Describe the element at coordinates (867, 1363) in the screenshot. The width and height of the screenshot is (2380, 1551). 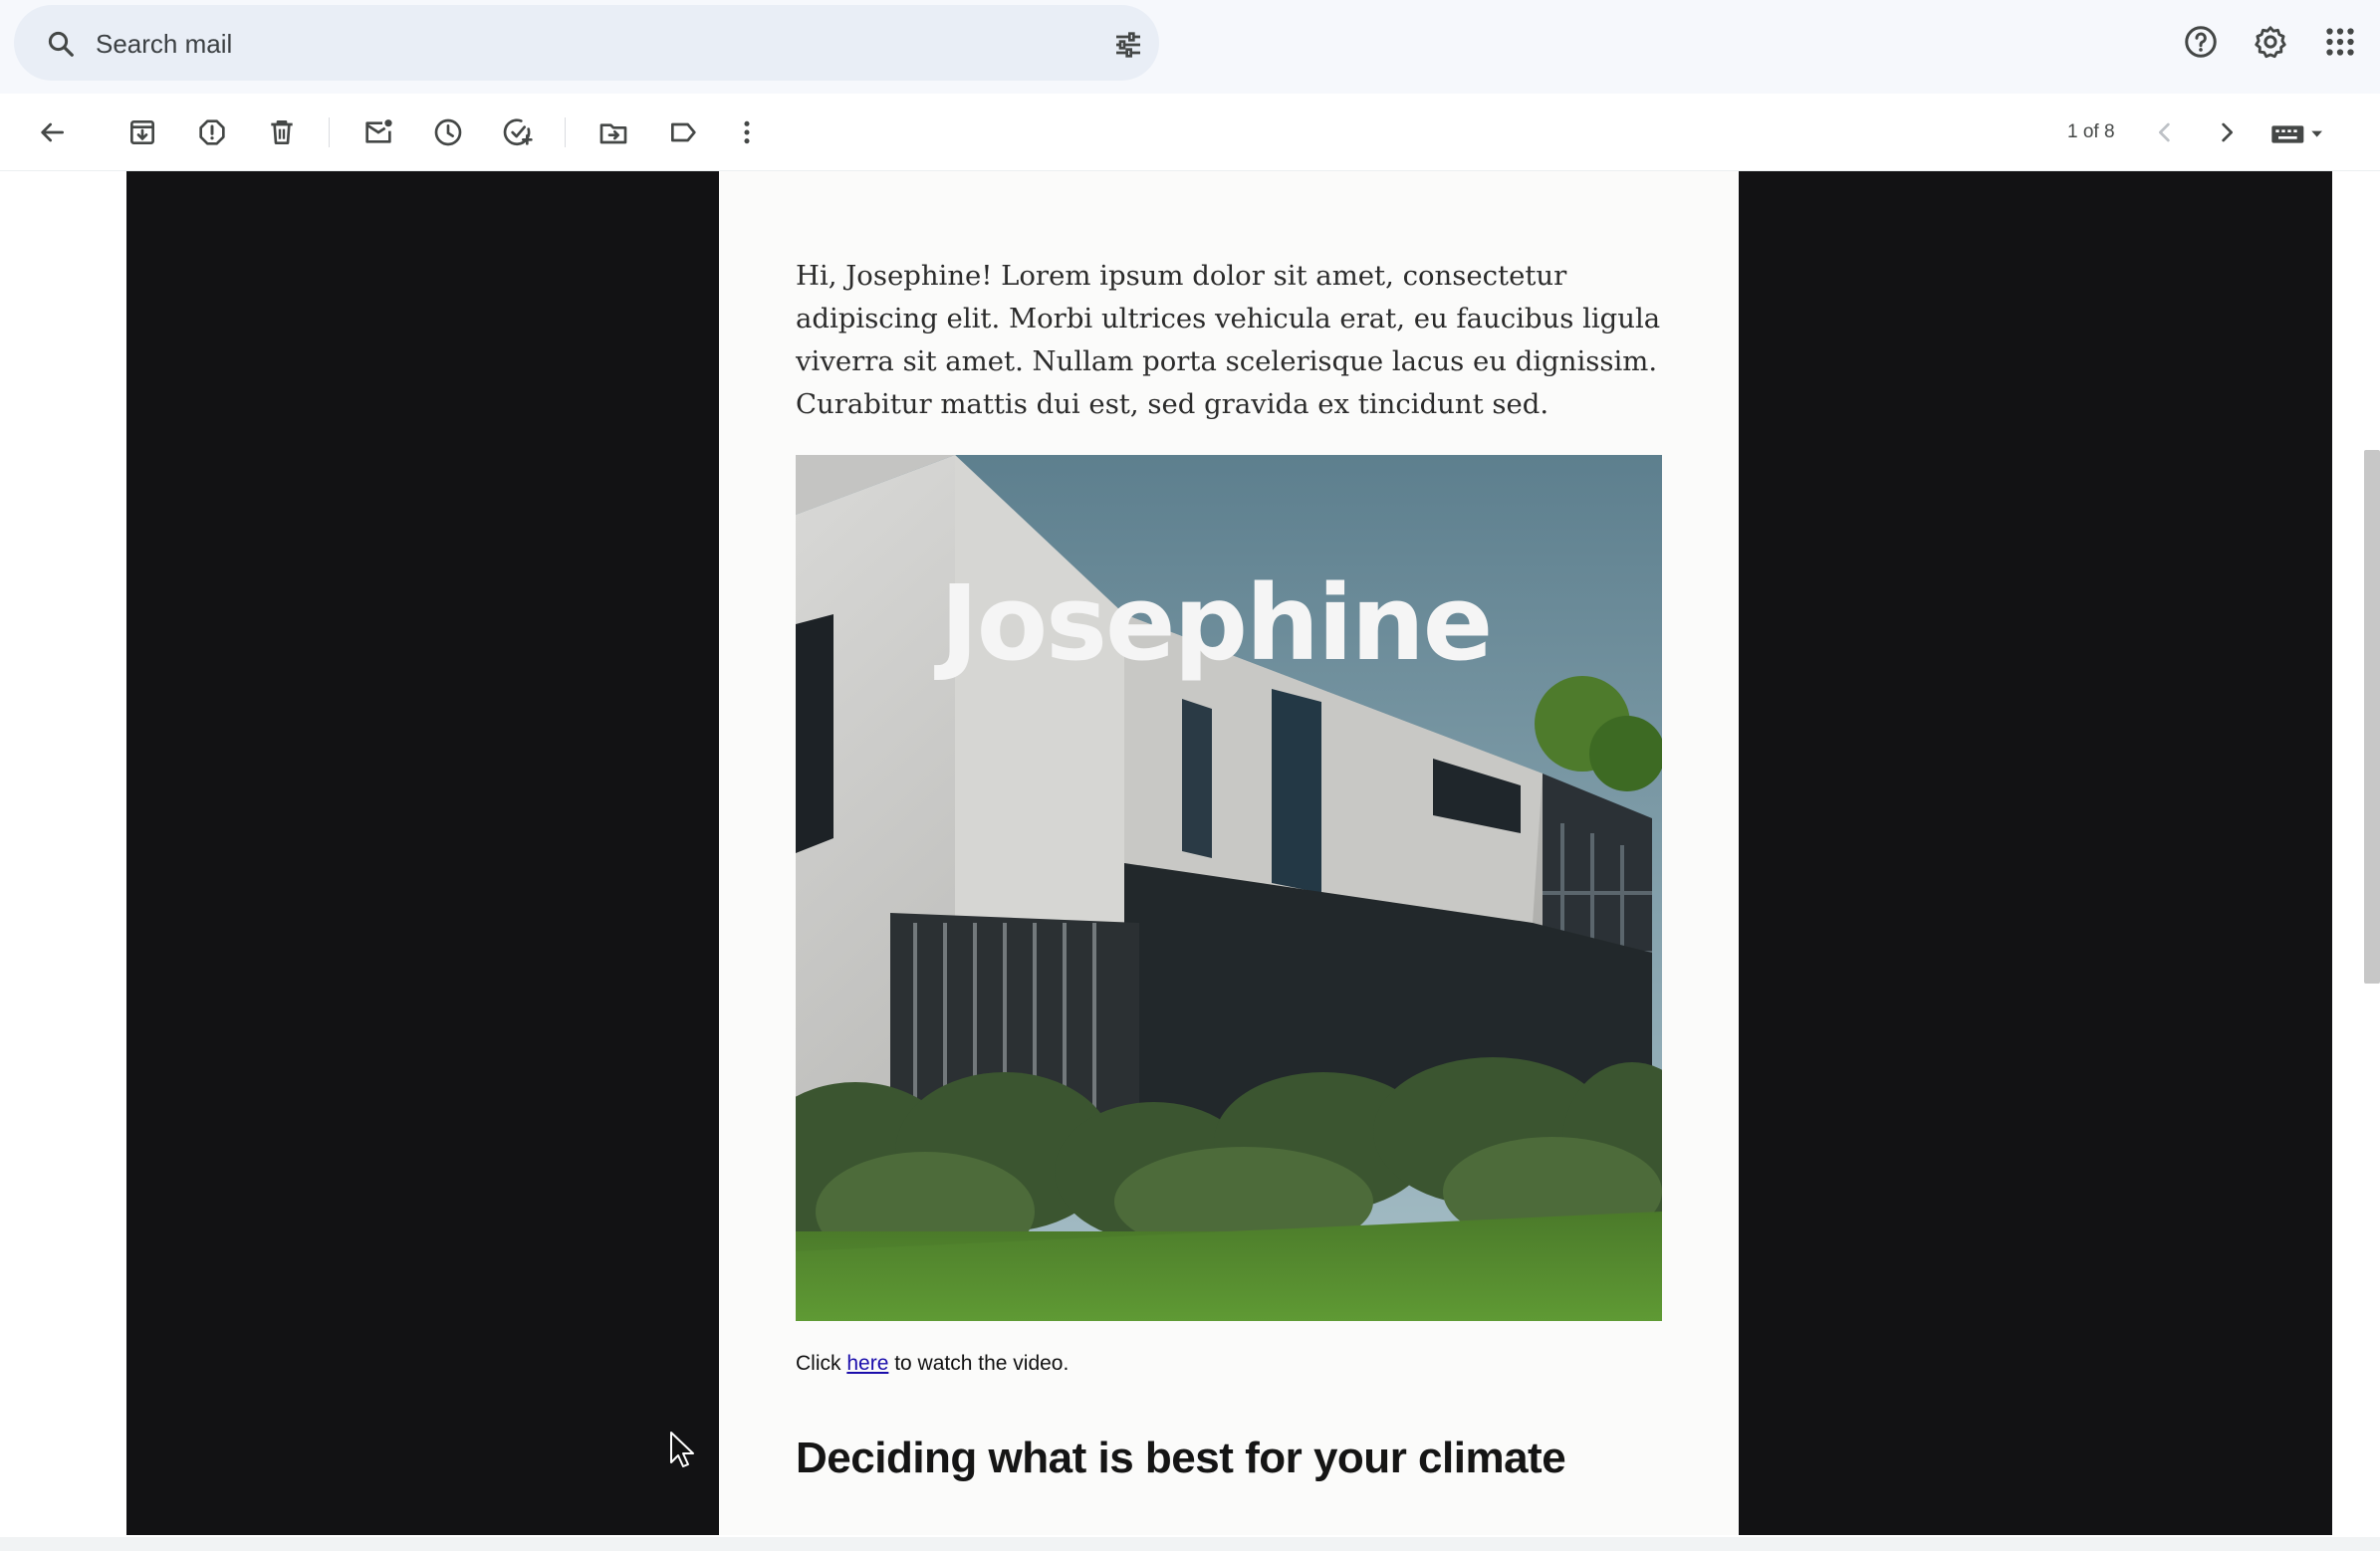
I see `watch-video-link: here` at that location.